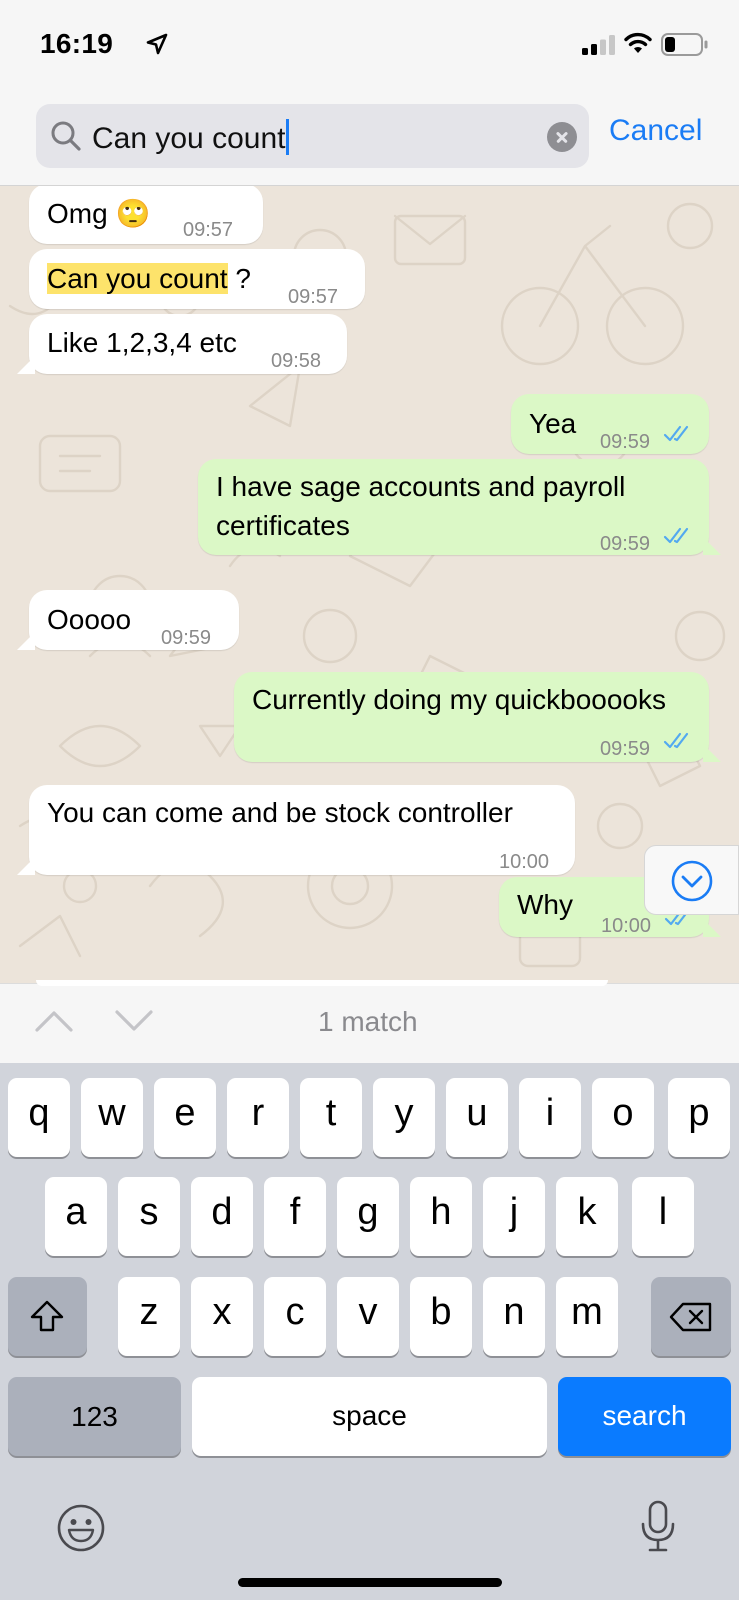  I want to click on search-input: Can you count, so click(191, 137).